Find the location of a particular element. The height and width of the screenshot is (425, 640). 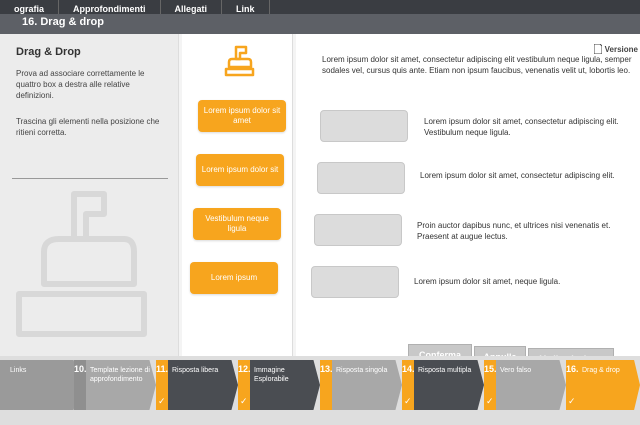

page-title: 16. Drag & drop is located at coordinates (63, 22).